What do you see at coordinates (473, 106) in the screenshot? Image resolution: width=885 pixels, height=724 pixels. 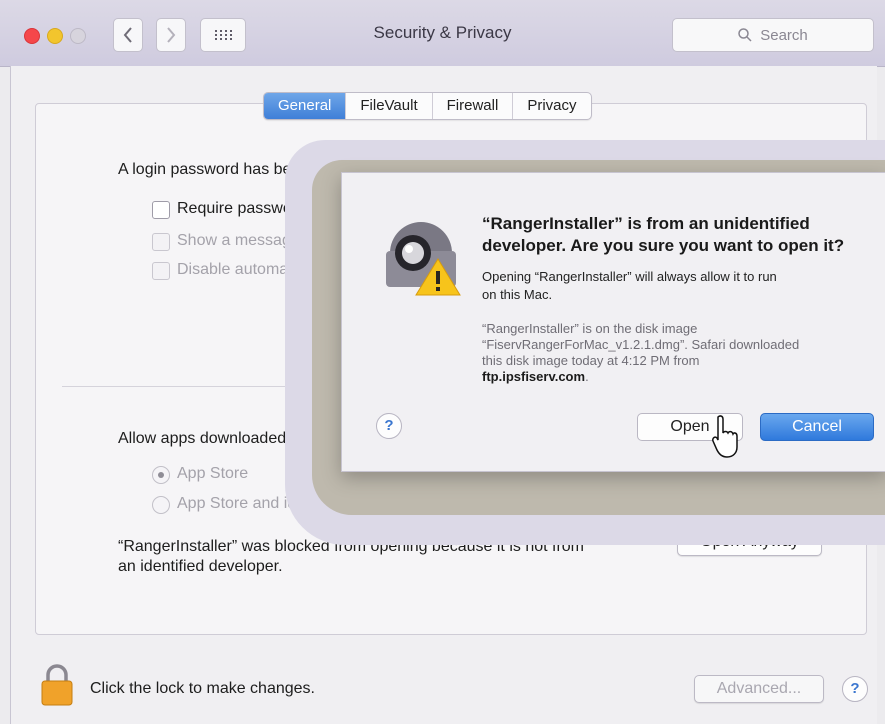 I see `tab-firewall: Firewall` at bounding box center [473, 106].